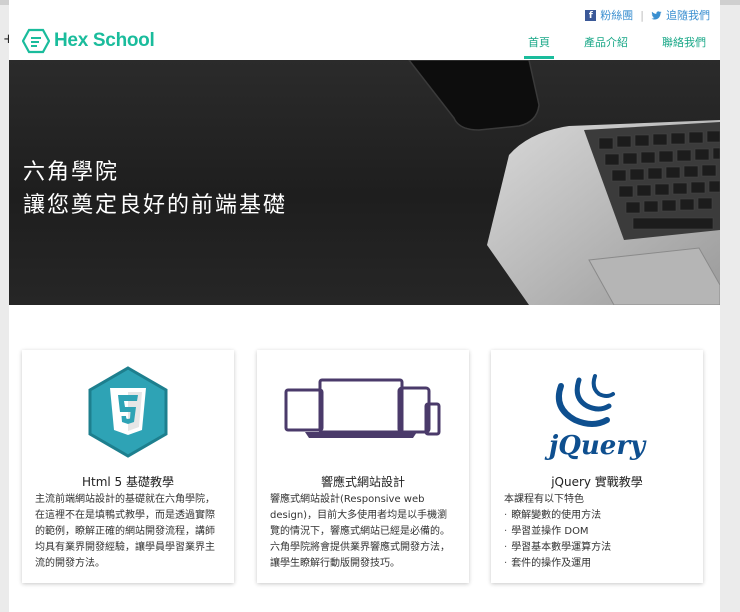 This screenshot has height=612, width=740. I want to click on list-item: 學習基本數學運算方法, so click(597, 548).